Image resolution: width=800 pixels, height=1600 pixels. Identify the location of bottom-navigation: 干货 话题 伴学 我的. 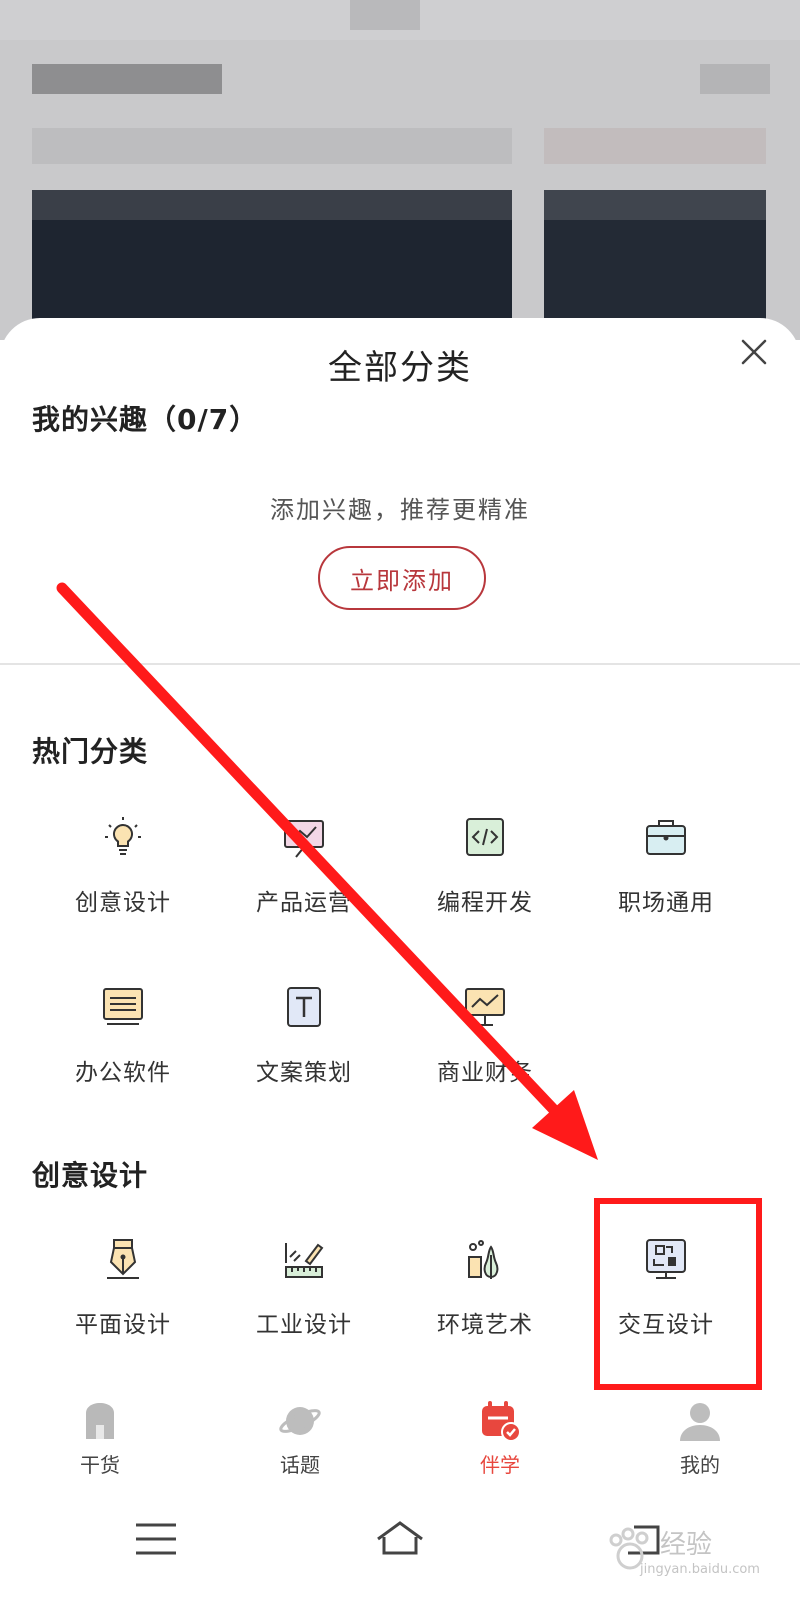
(400, 1440).